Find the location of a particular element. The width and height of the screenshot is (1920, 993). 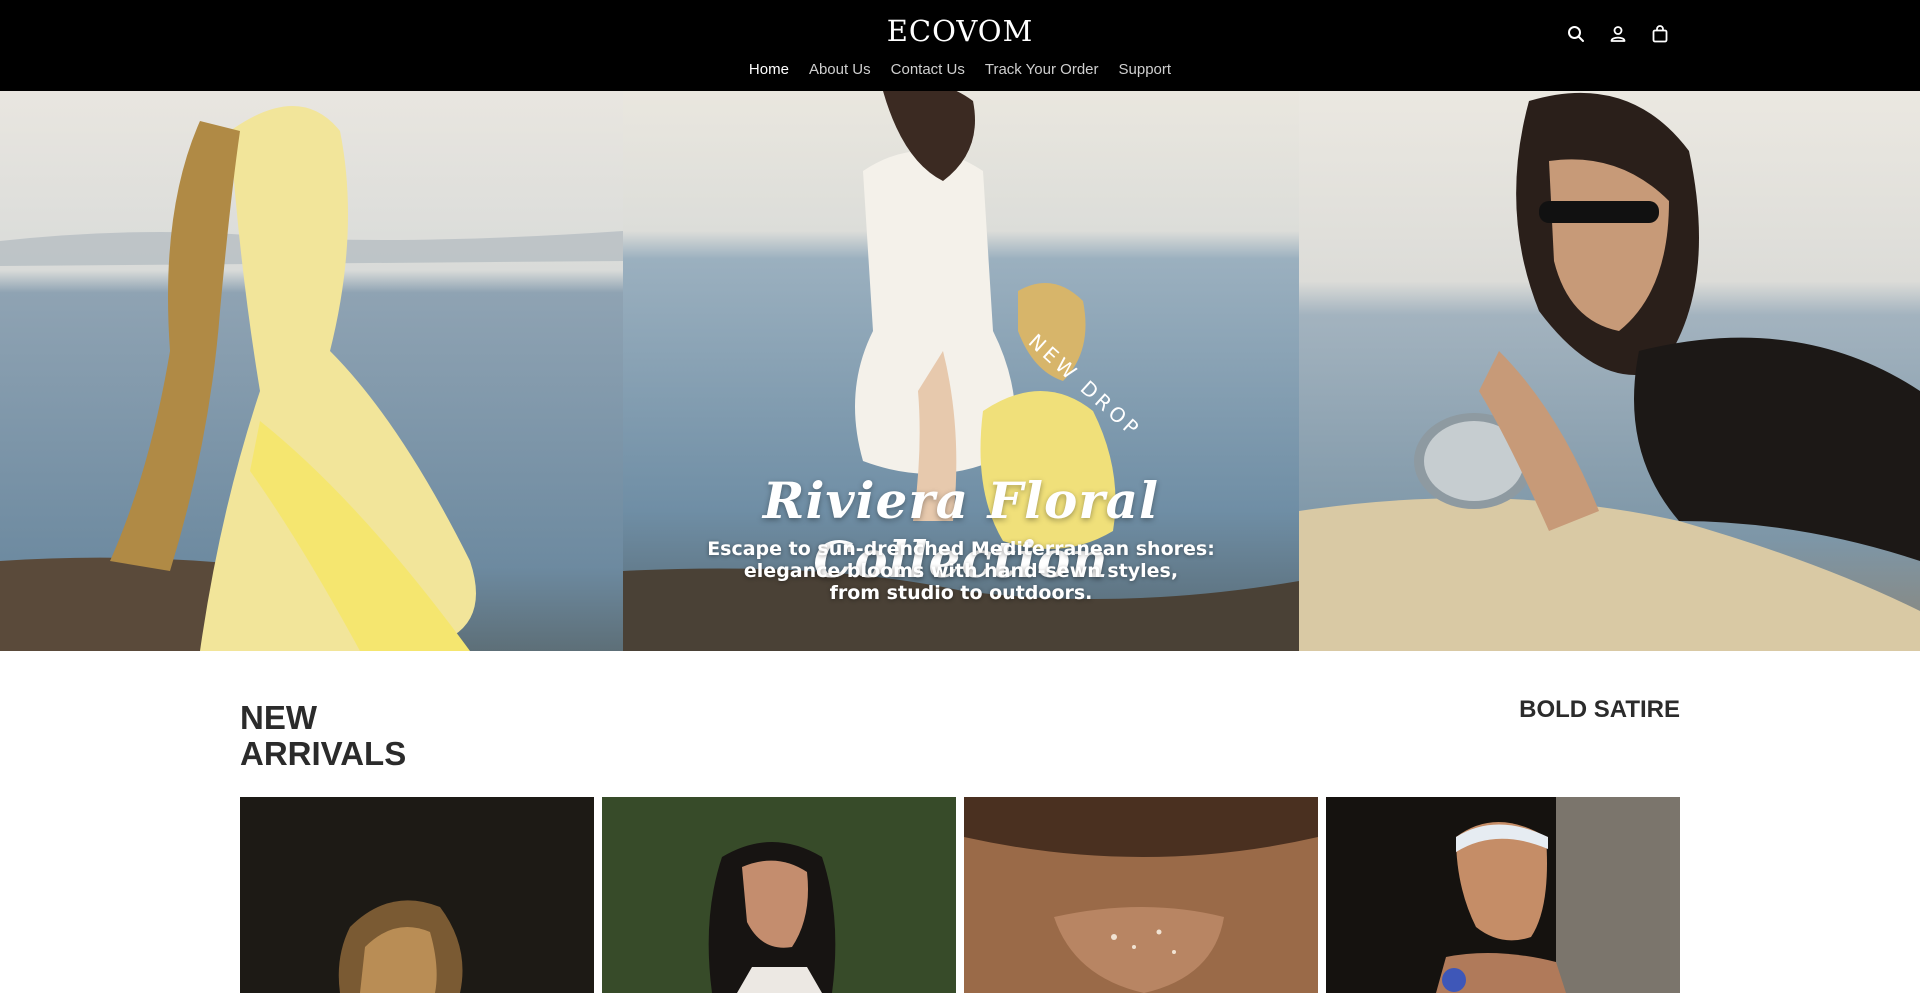

nav-contact-us: Contact Us is located at coordinates (928, 69).